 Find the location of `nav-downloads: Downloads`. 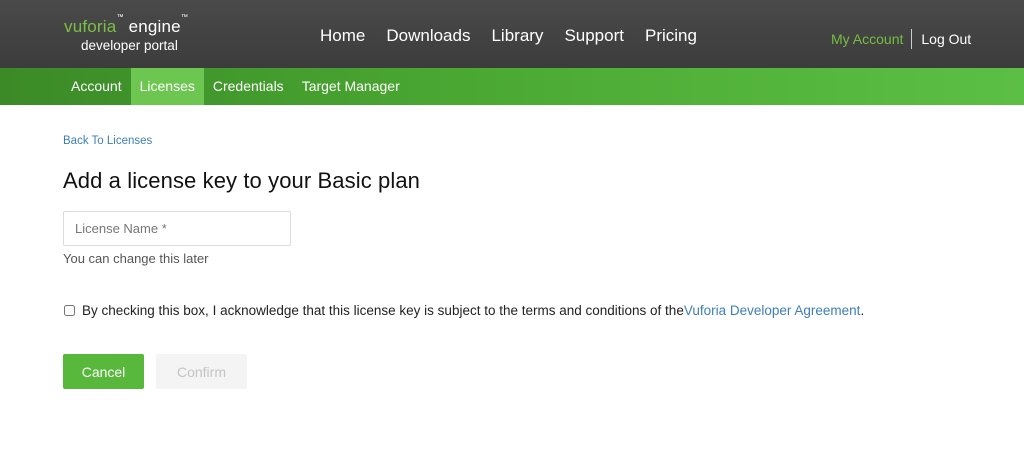

nav-downloads: Downloads is located at coordinates (428, 36).